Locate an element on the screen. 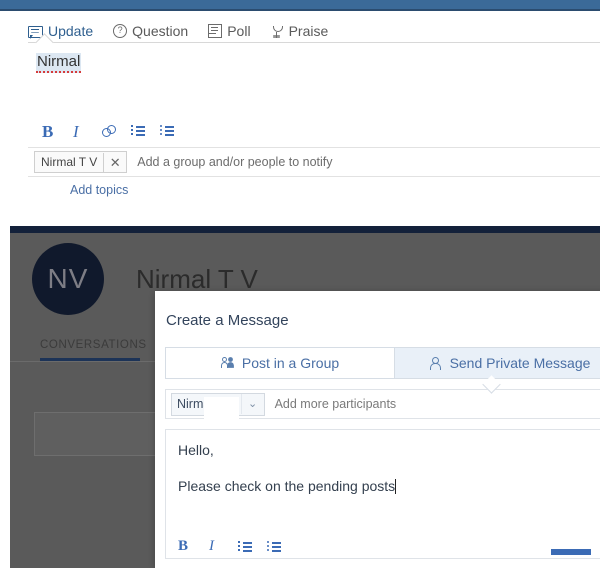 Image resolution: width=600 pixels, height=568 pixels. message-line-1: Hello, is located at coordinates (196, 450).